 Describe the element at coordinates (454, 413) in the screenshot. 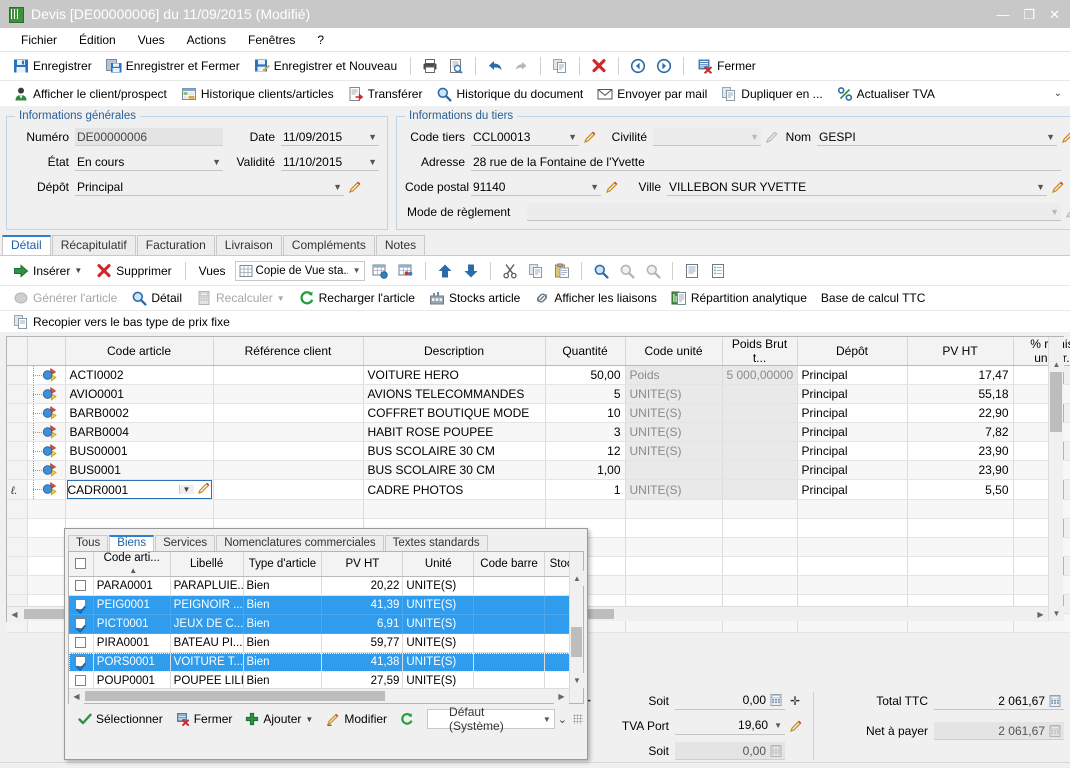

I see `cell-description: COFFRET BOUTIQUE MODE` at that location.